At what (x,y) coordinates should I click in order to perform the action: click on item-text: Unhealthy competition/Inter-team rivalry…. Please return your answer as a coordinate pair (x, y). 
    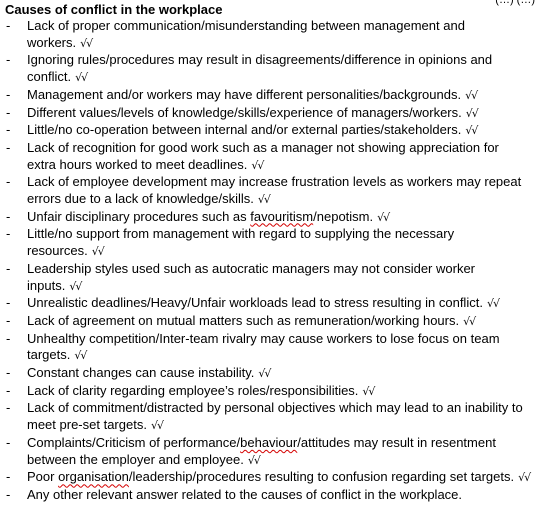
    Looking at the image, I should click on (263, 346).